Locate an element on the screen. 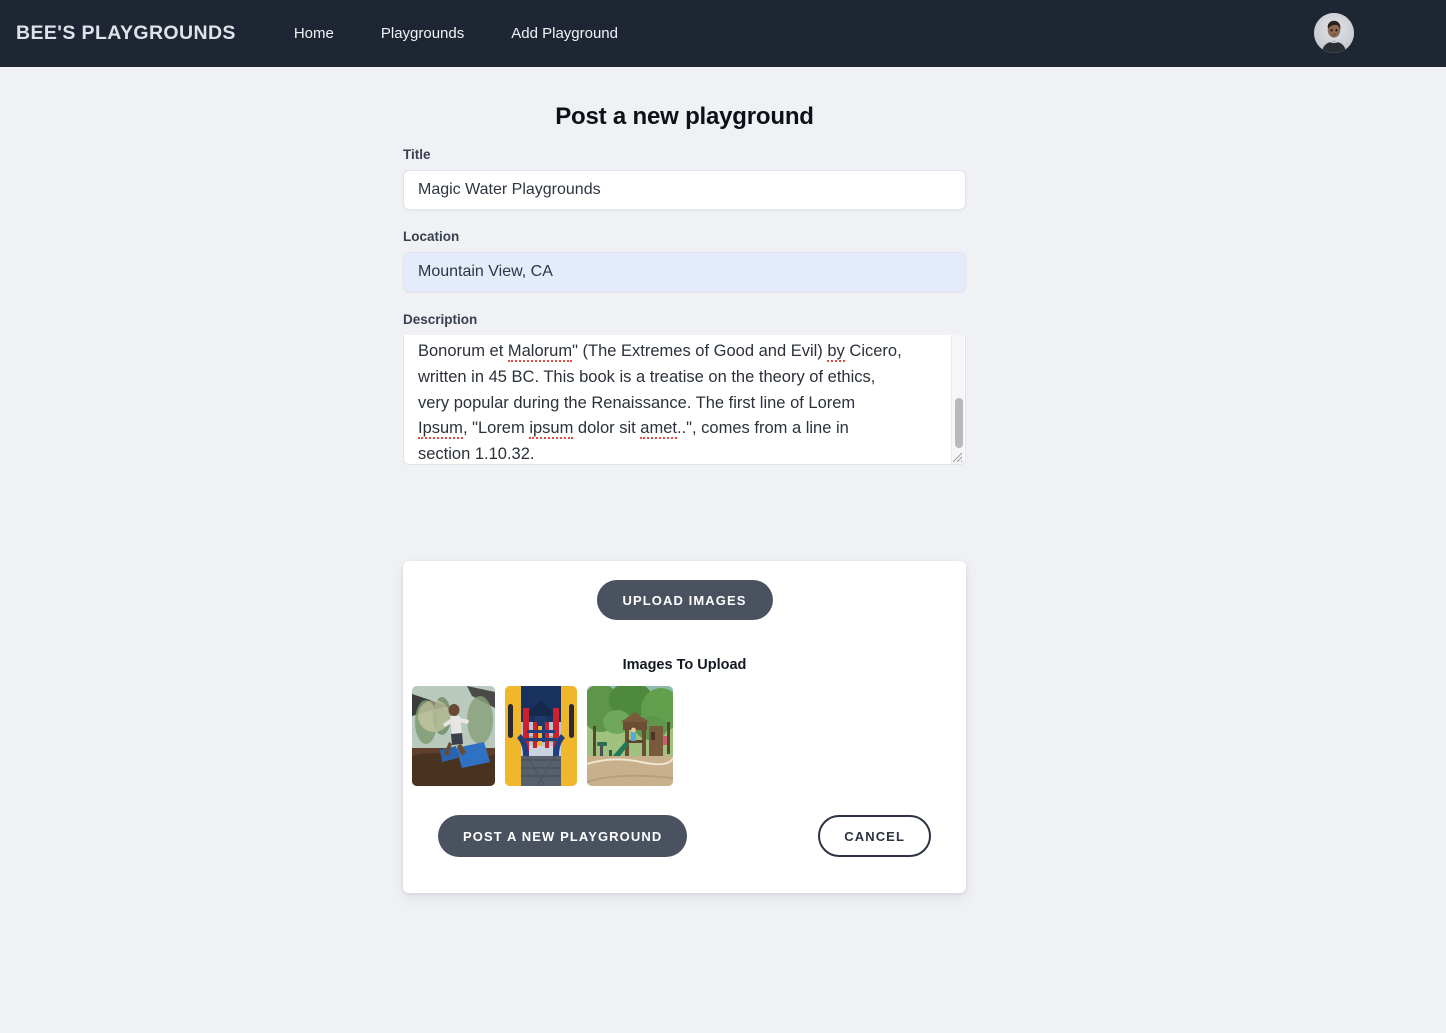 This screenshot has width=1446, height=1033. nav-link-playgrounds: Playgrounds is located at coordinates (422, 33).